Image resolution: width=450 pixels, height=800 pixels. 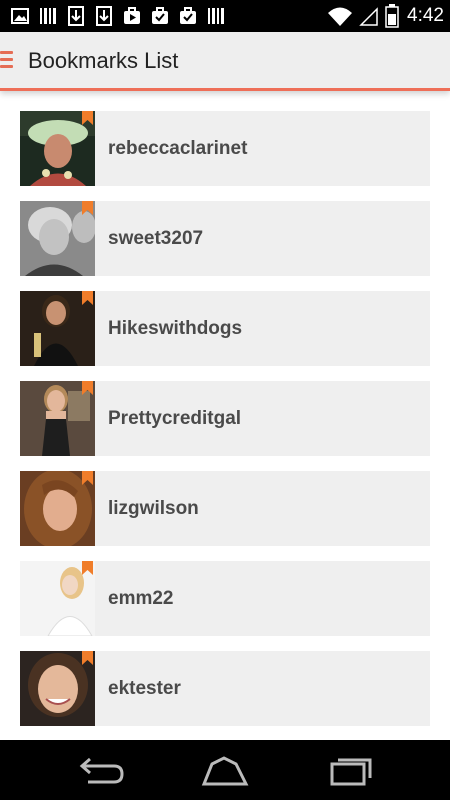 I want to click on video-bag-icon, so click(x=132, y=15).